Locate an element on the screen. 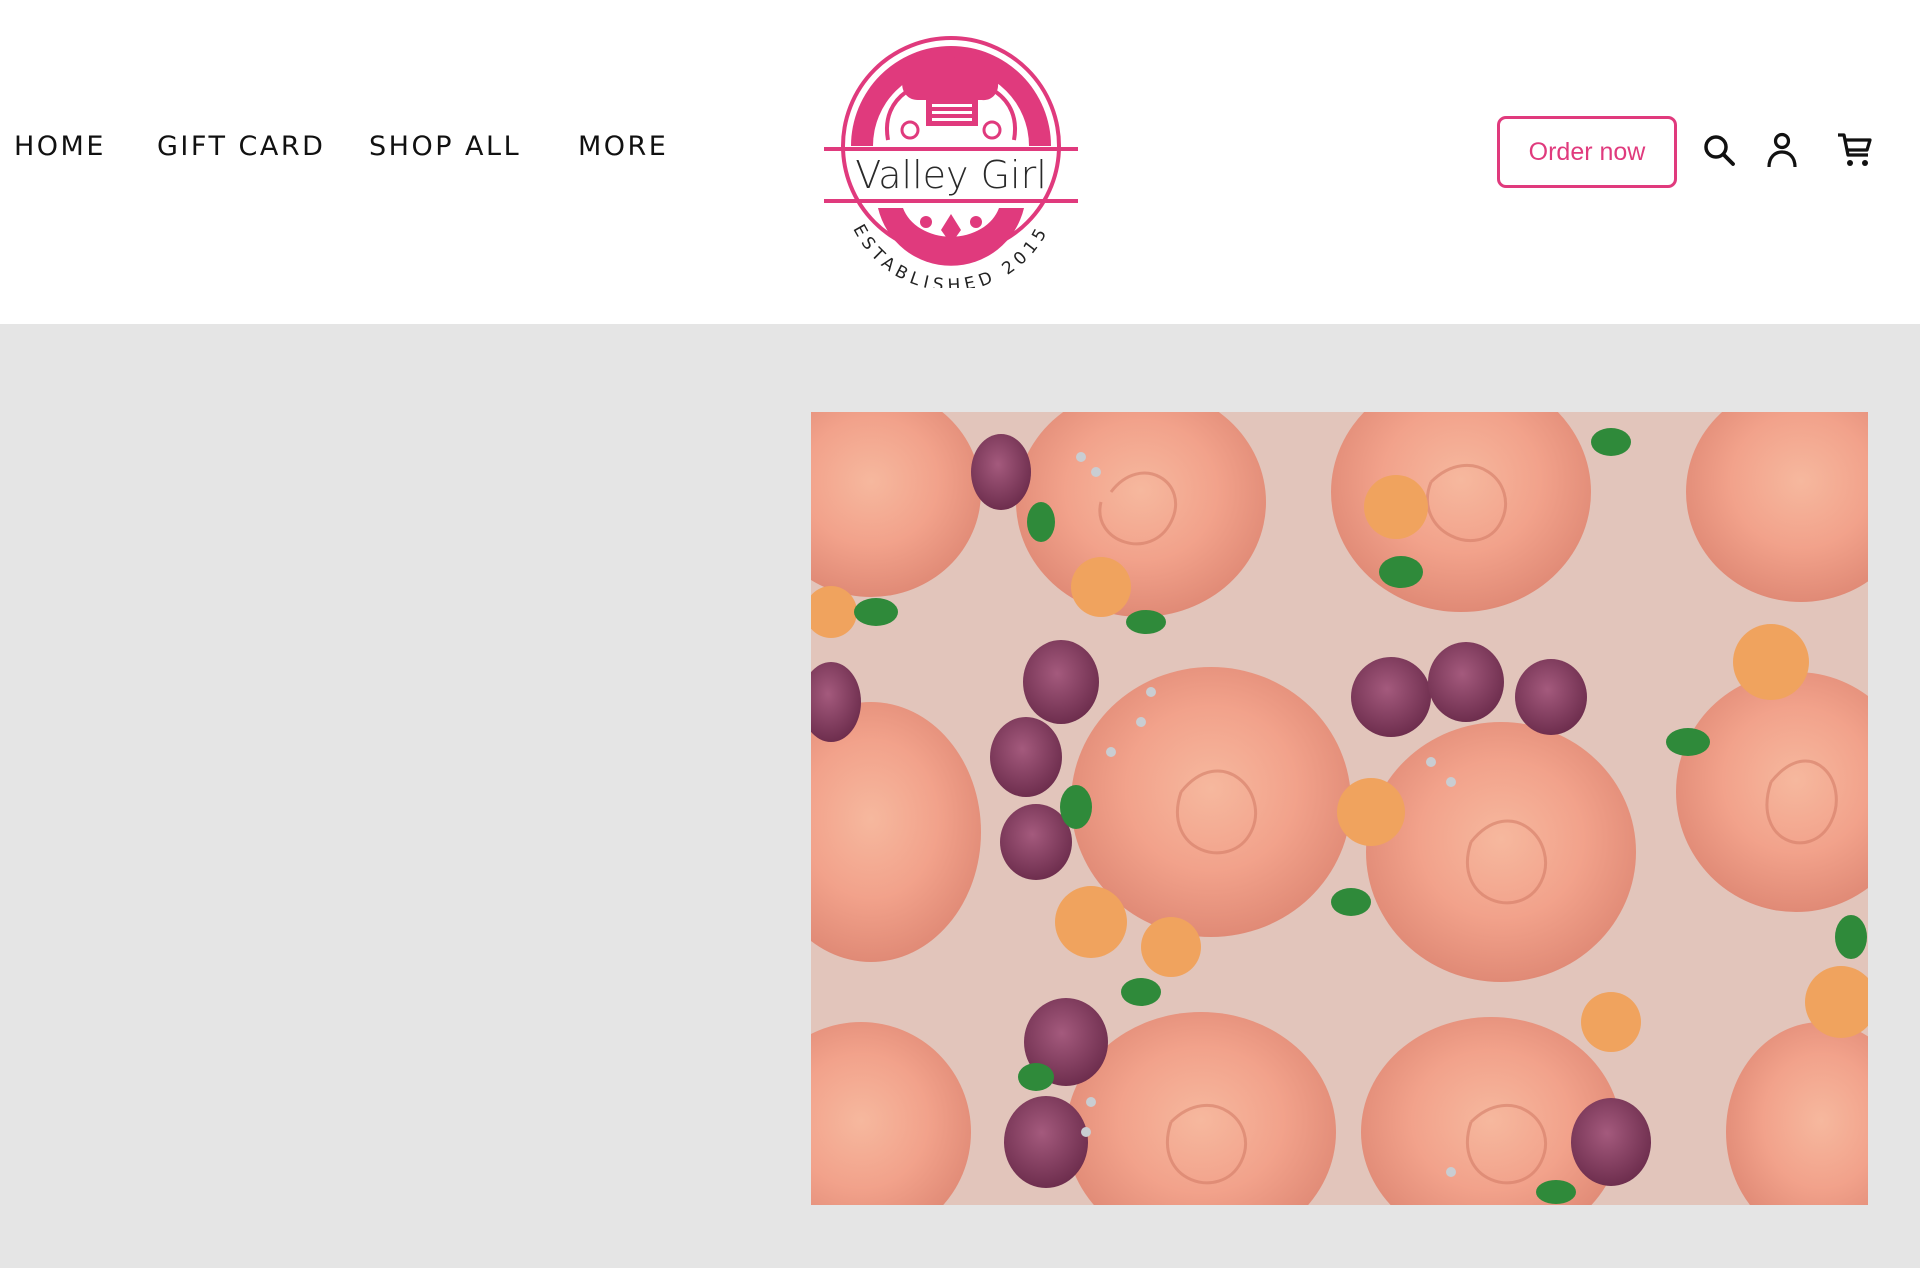 Image resolution: width=1920 pixels, height=1268 pixels. nav-item-home: HOME is located at coordinates (60, 146).